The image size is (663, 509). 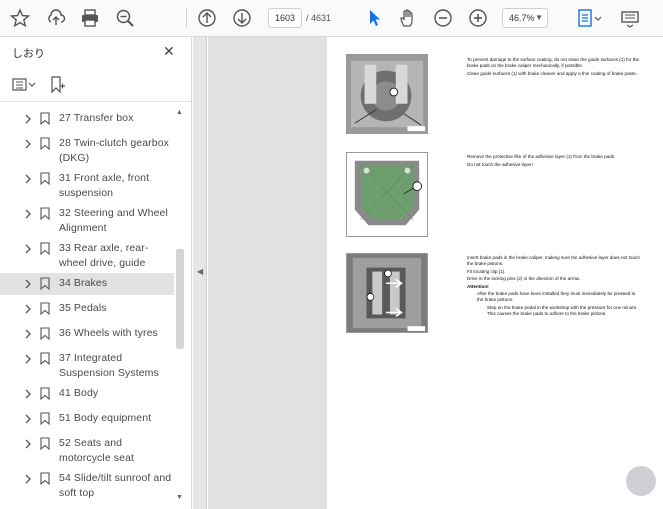 What do you see at coordinates (125, 18) in the screenshot?
I see `zoom-search-icon` at bounding box center [125, 18].